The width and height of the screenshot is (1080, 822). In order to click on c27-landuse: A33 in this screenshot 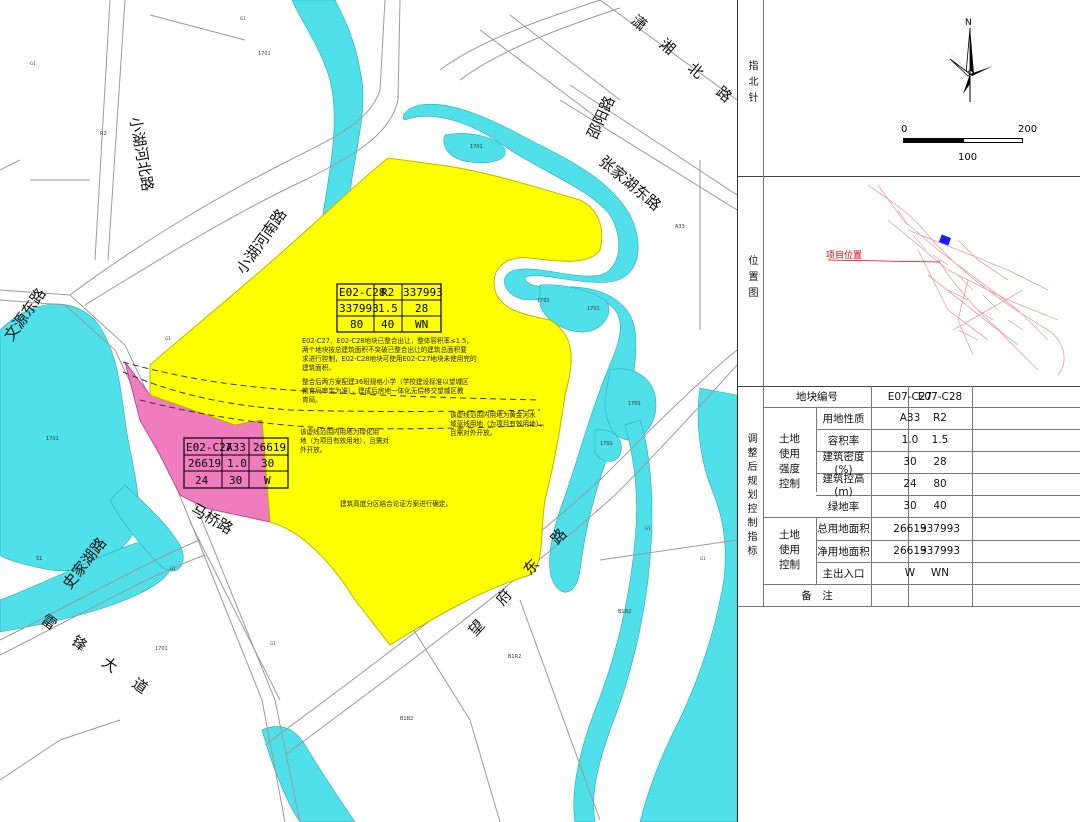, I will do `click(236, 447)`.